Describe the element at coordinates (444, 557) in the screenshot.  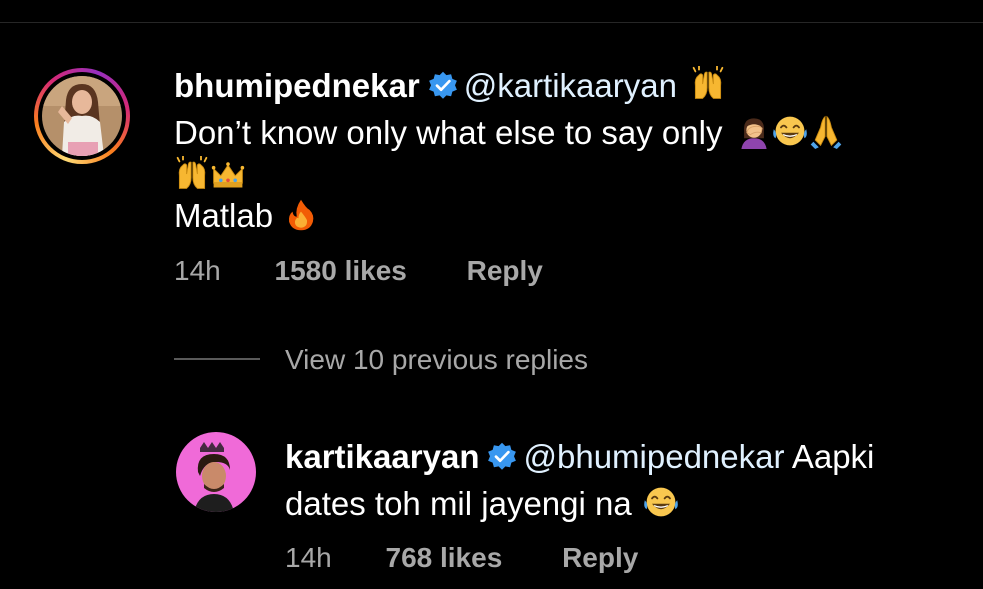
I see `reply-likes: 768 likes` at that location.